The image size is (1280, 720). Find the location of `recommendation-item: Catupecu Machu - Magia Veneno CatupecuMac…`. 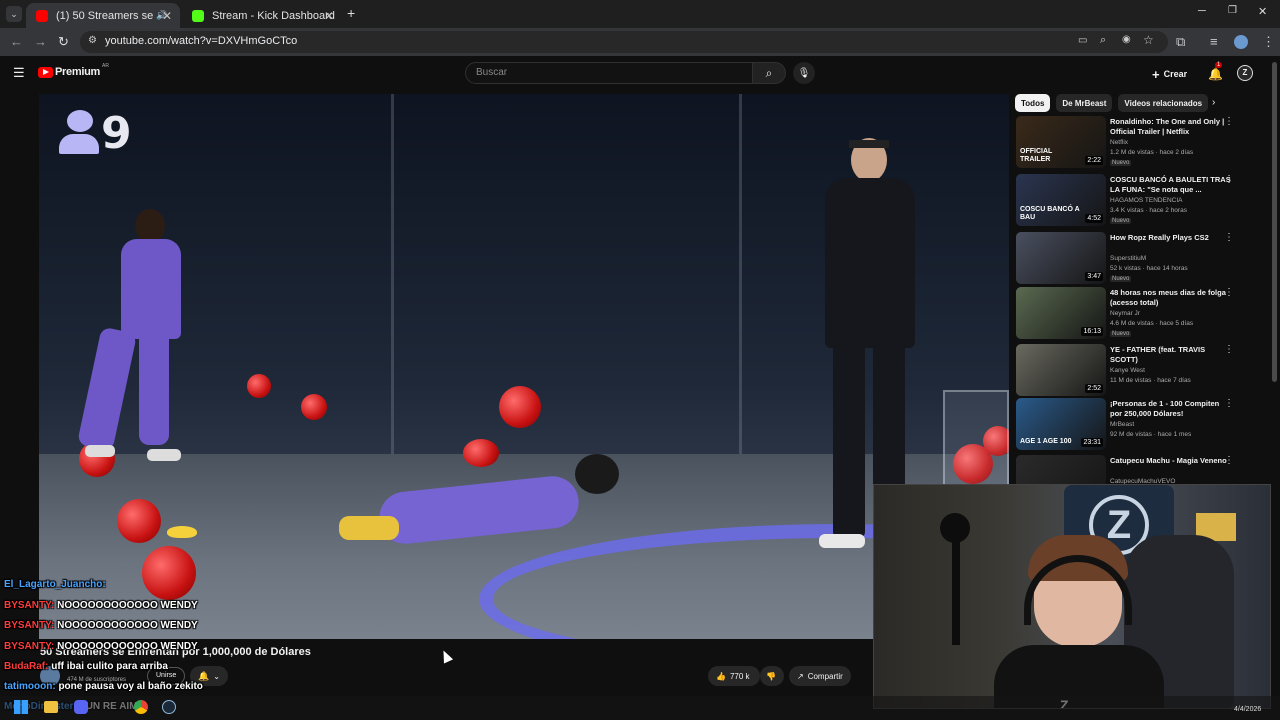

recommendation-item: Catupecu Machu - Magia Veneno CatupecuMac… is located at coordinates (1141, 469).